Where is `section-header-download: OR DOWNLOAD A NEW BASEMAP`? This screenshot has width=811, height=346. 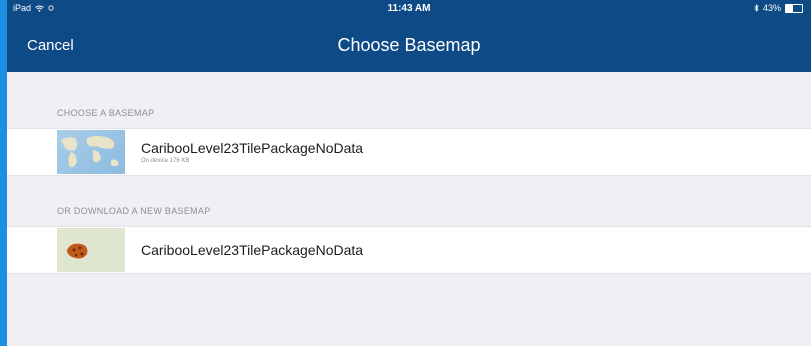 section-header-download: OR DOWNLOAD A NEW BASEMAP is located at coordinates (134, 211).